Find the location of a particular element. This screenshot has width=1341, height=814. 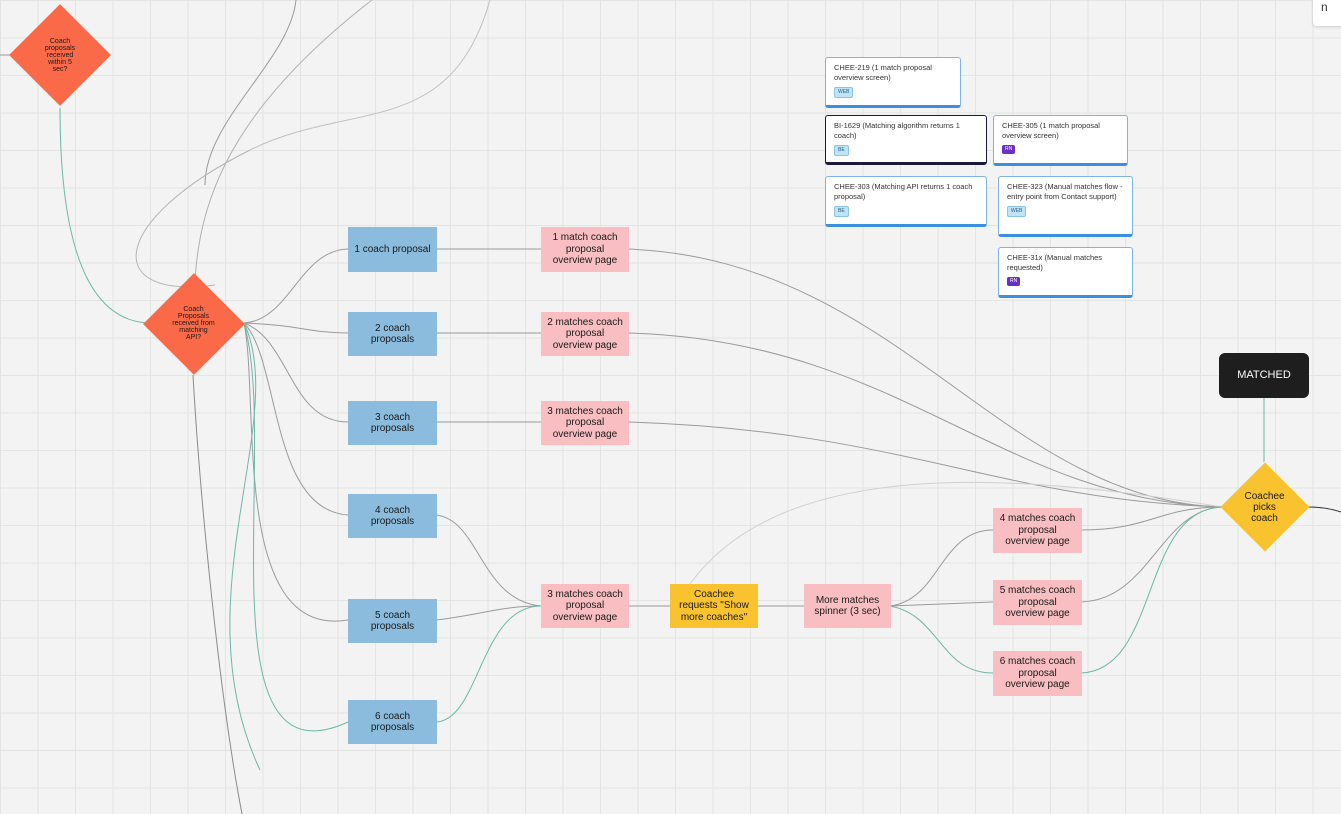

proposal-box-3: 3 coach proposals is located at coordinates (392, 423).